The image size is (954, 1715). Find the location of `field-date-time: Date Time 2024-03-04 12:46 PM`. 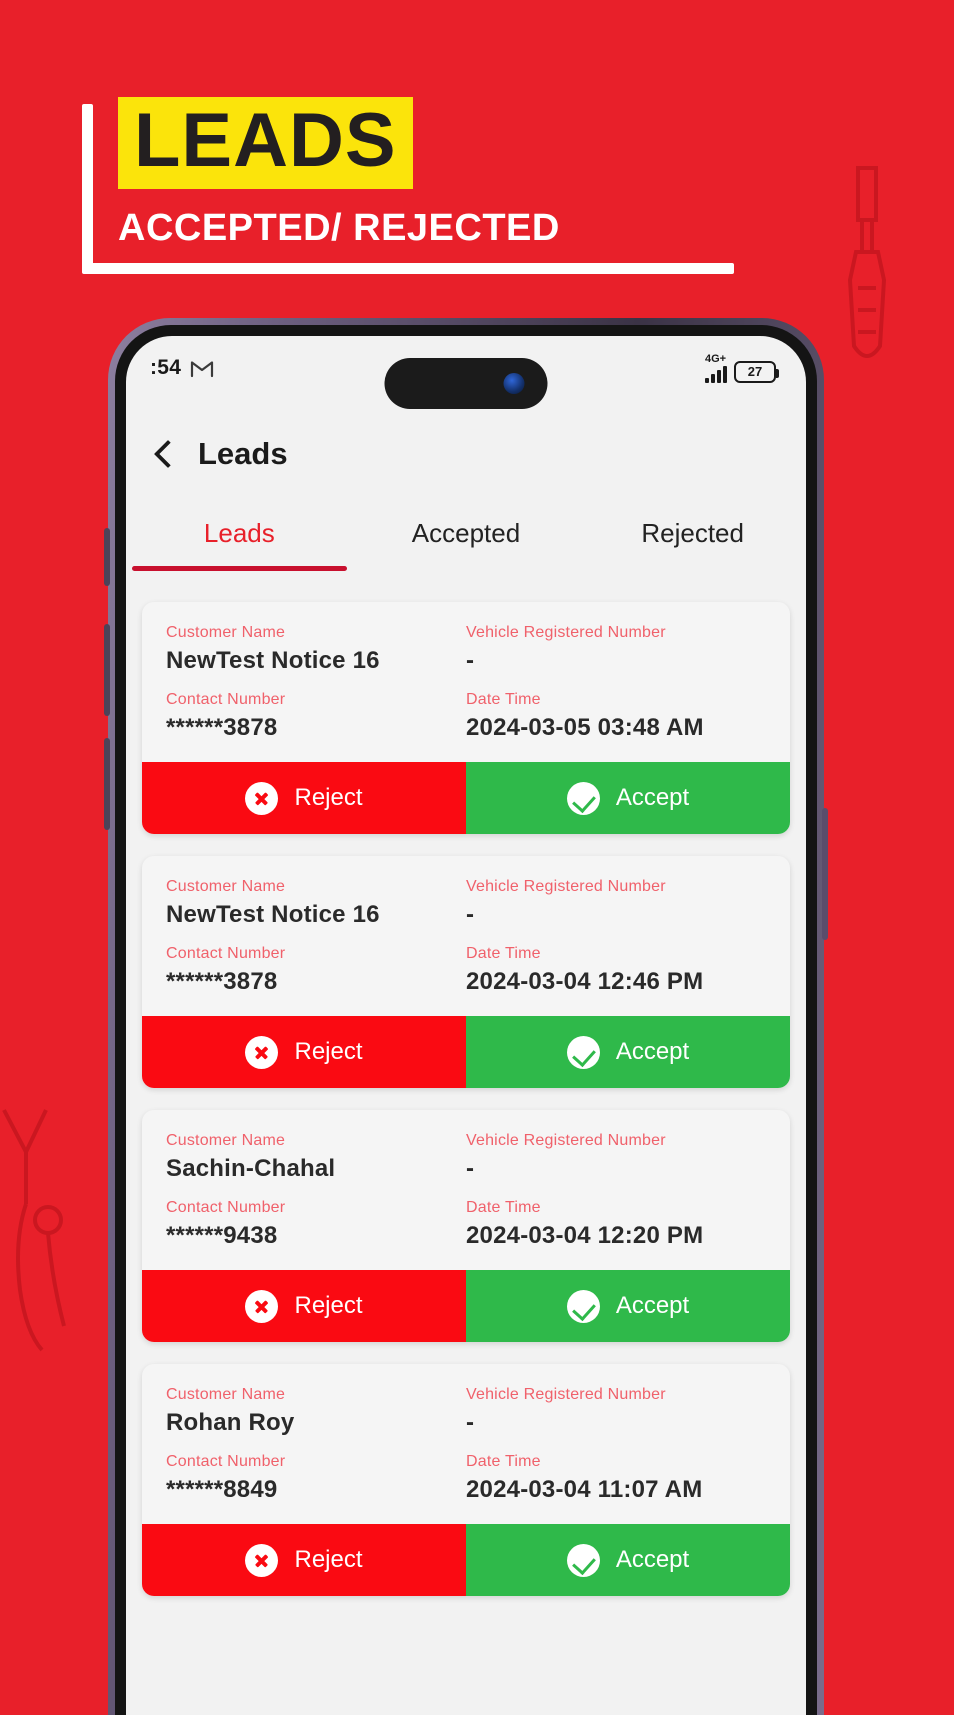

field-date-time: Date Time 2024-03-04 12:46 PM is located at coordinates (616, 970).